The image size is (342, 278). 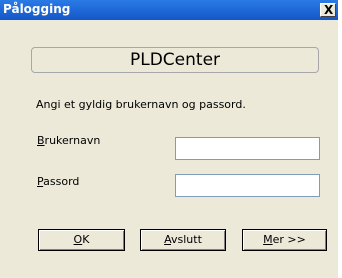 I want to click on username-field, so click(x=247, y=148).